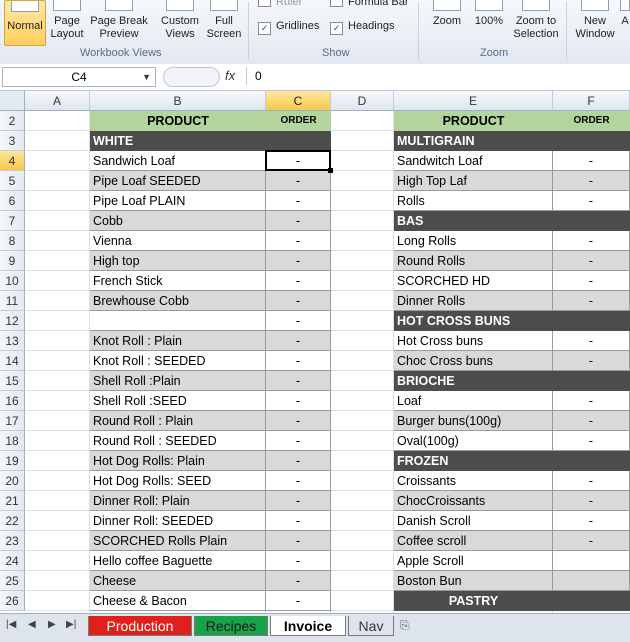  Describe the element at coordinates (178, 281) in the screenshot. I see `product-cell: French Stick` at that location.